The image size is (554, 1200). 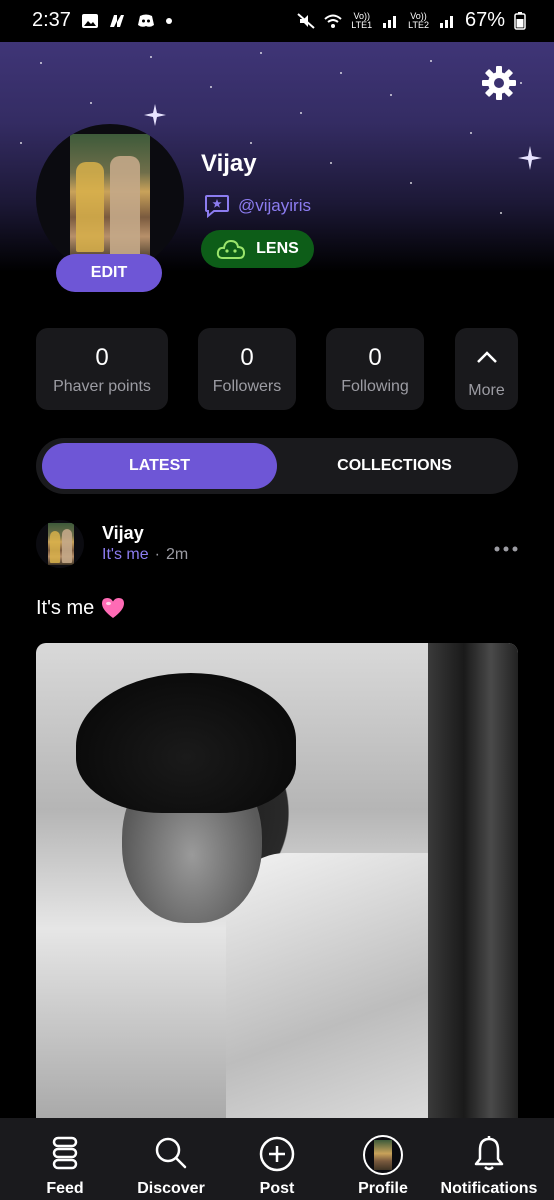 I want to click on post-author-avatar, so click(x=60, y=544).